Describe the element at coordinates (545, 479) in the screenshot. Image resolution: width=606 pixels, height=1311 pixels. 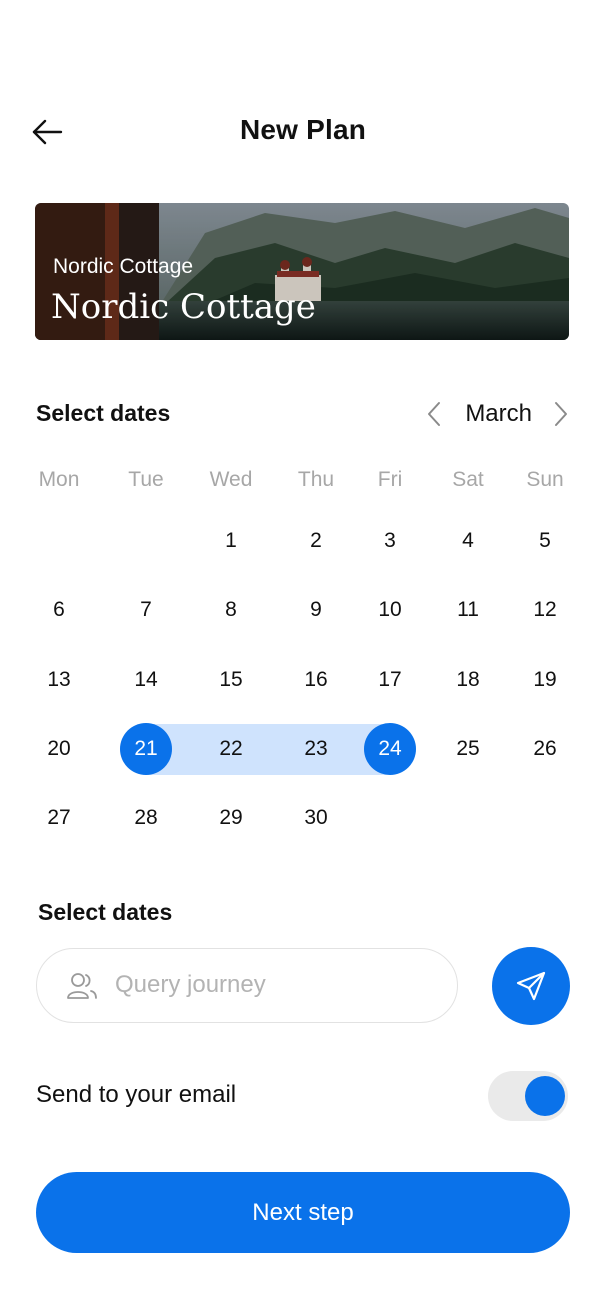
I see `weekday-sun: Sun` at that location.